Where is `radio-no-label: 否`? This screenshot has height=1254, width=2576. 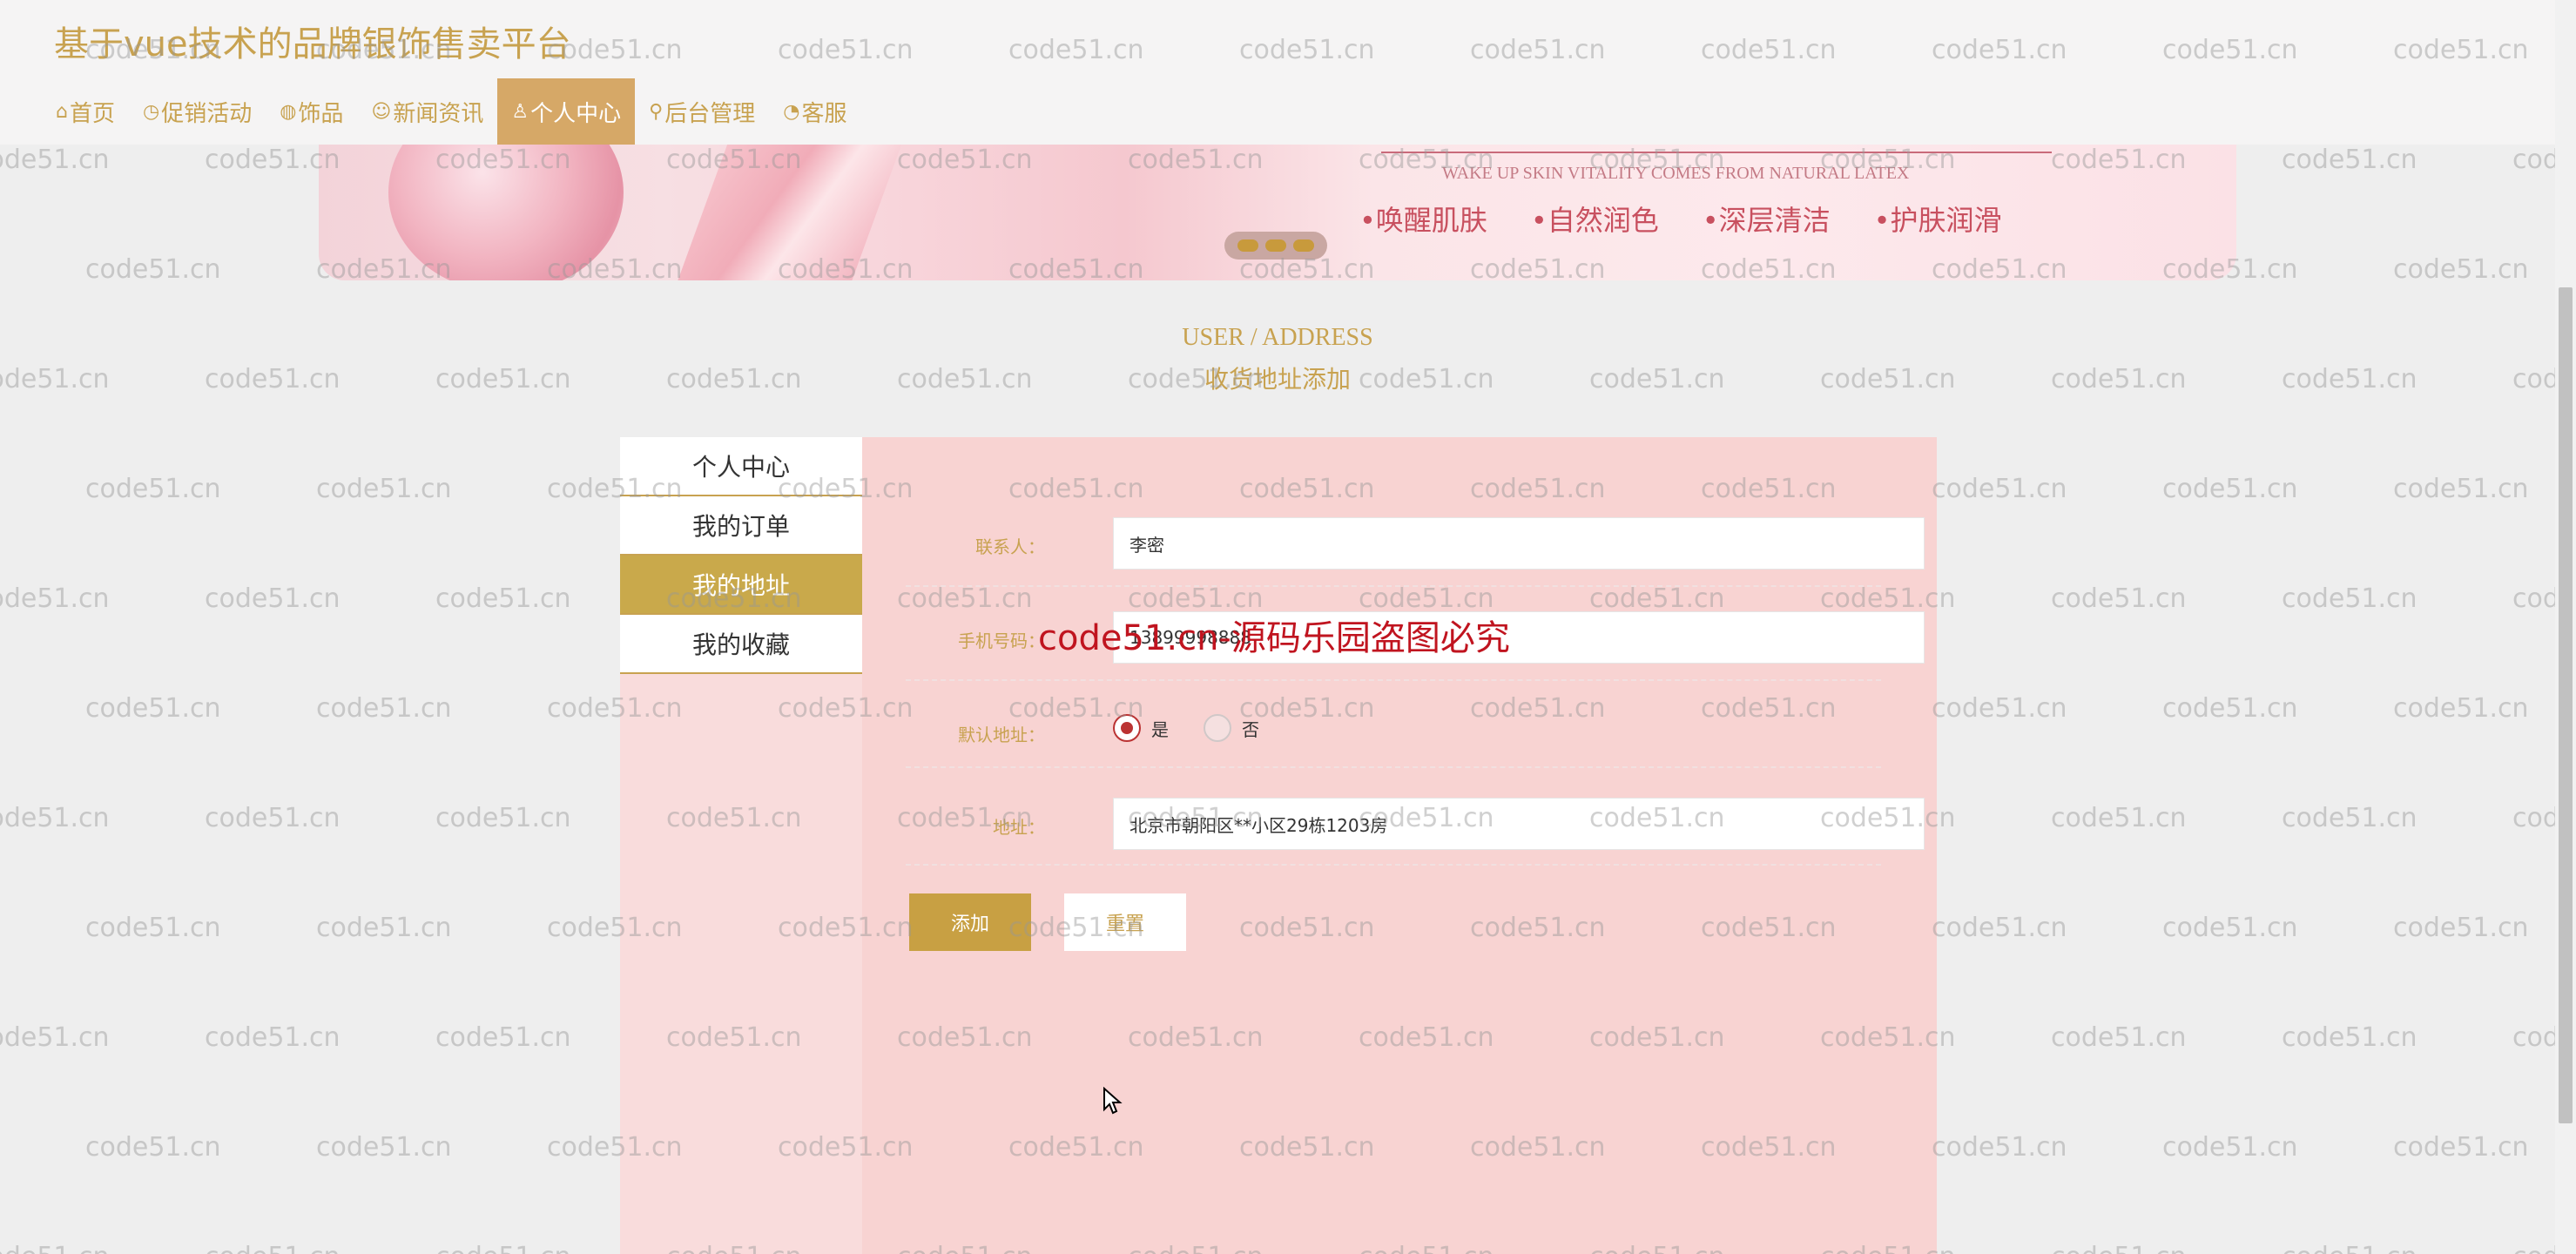 radio-no-label: 否 is located at coordinates (1250, 729).